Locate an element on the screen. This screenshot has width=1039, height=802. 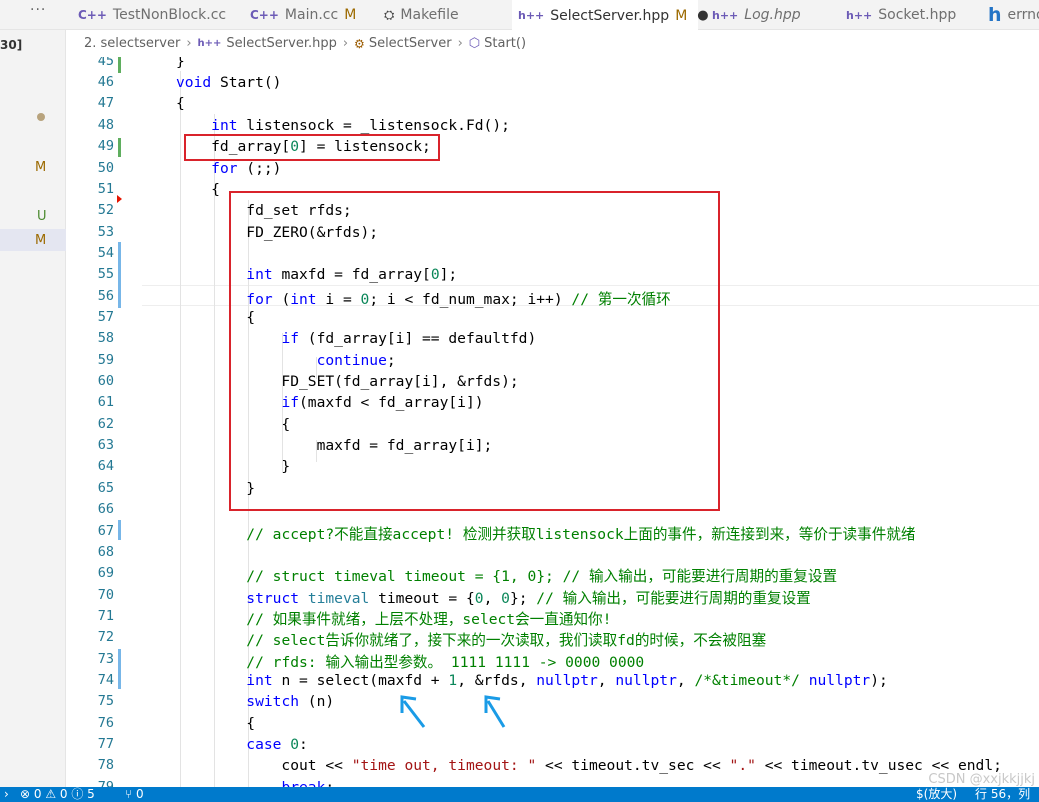
ports-indicator: ⑂ 0 is located at coordinates (134, 794).